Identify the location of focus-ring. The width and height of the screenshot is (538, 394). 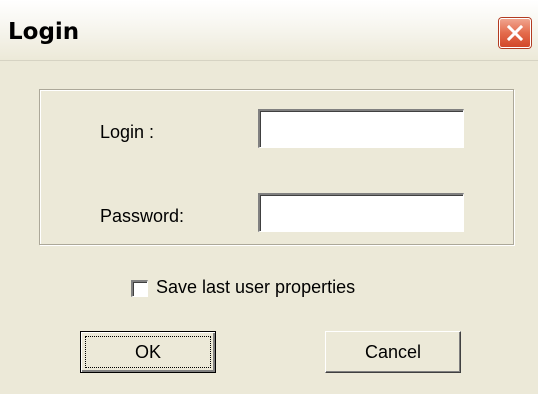
(148, 352).